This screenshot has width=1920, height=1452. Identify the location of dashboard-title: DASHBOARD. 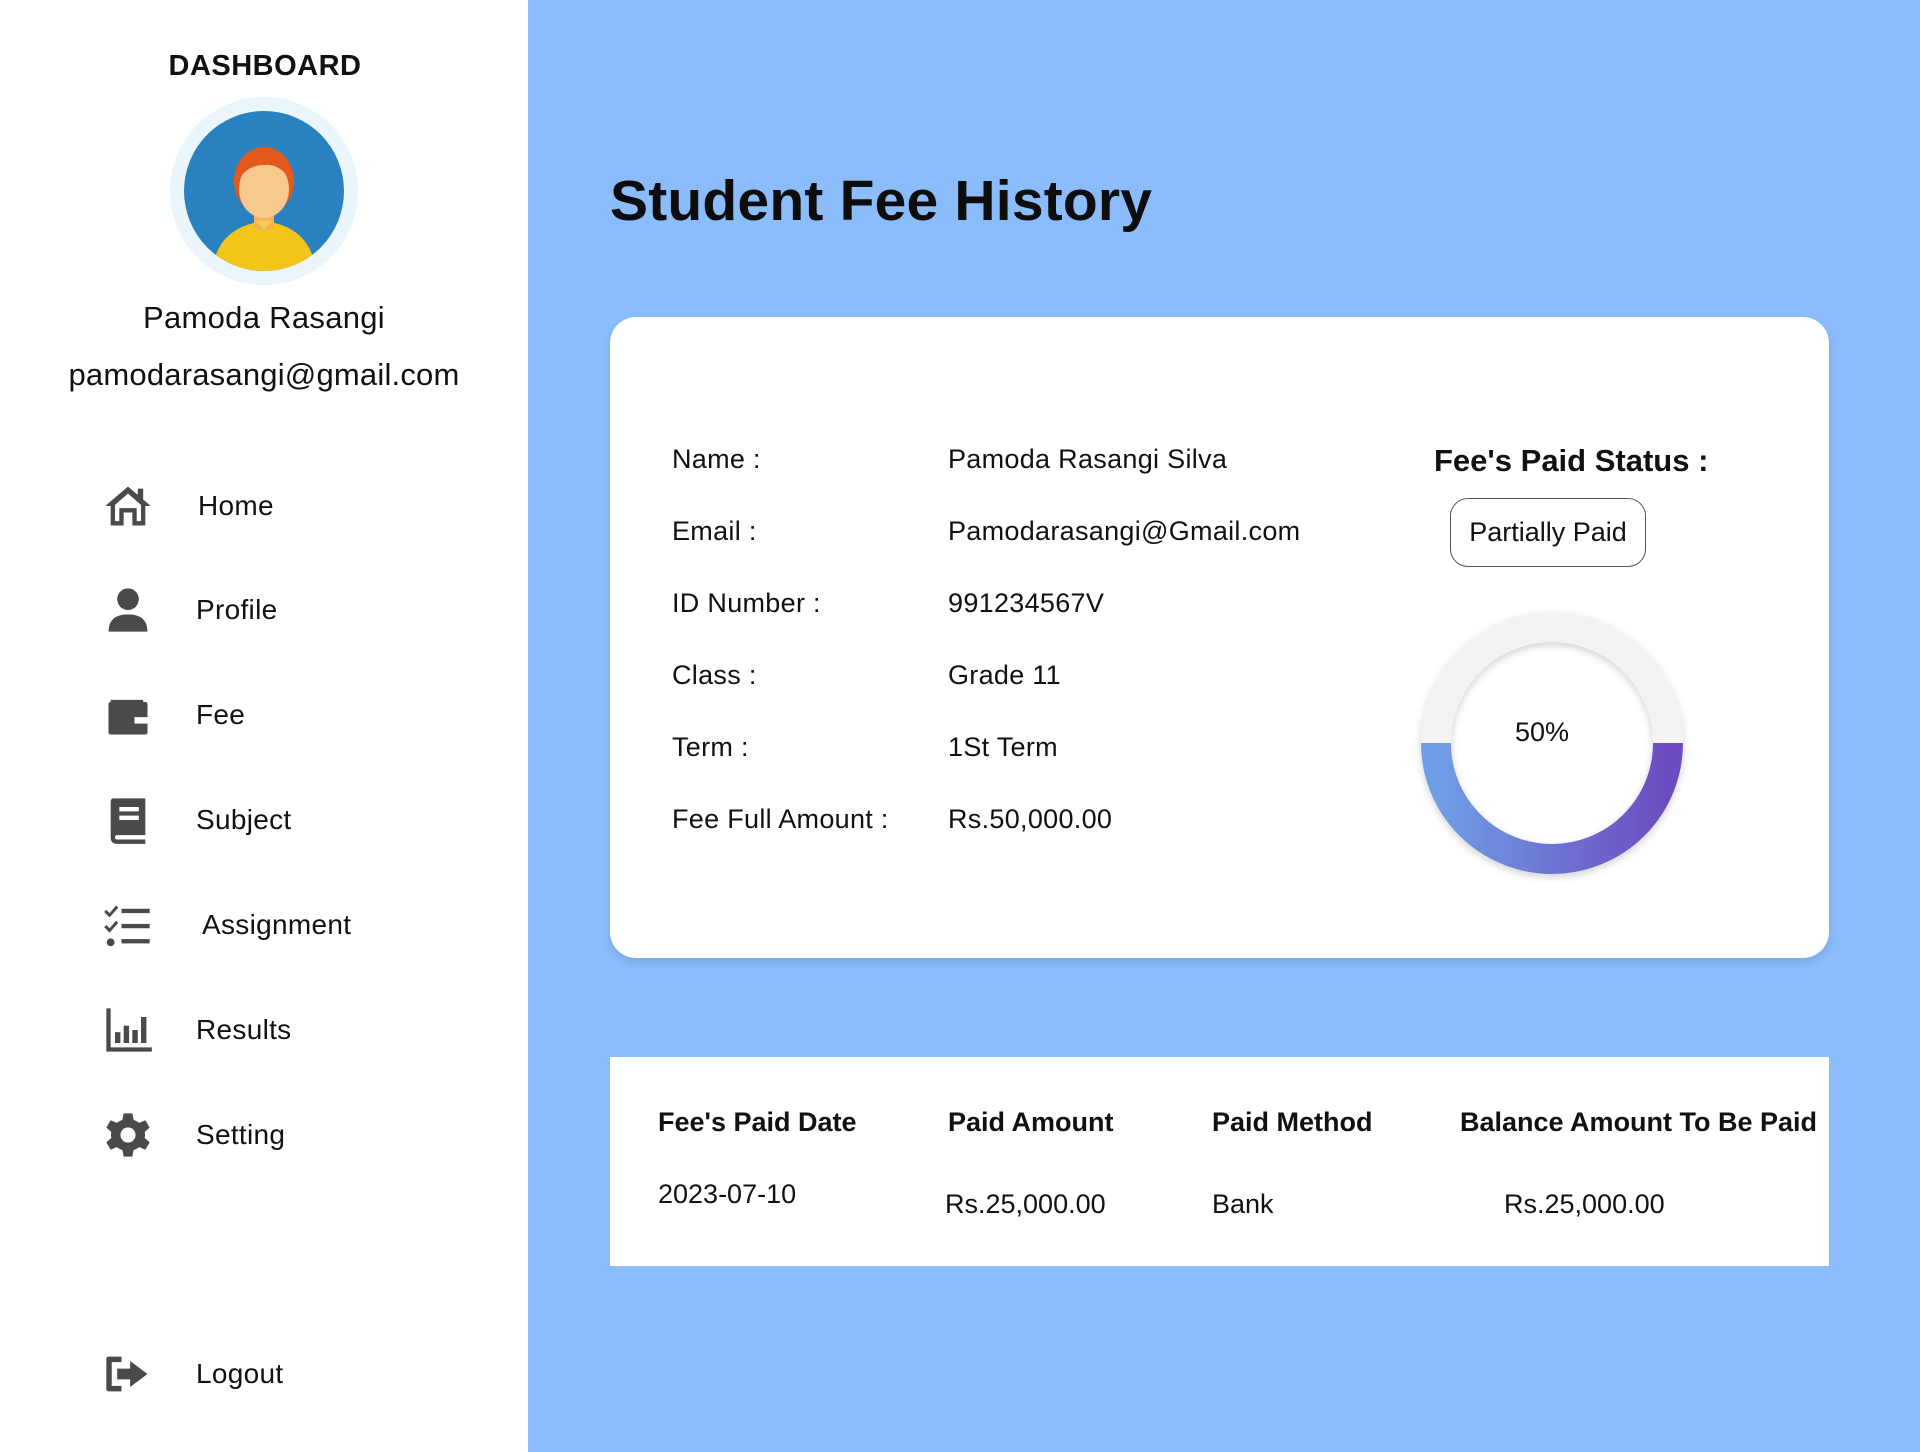
(265, 66).